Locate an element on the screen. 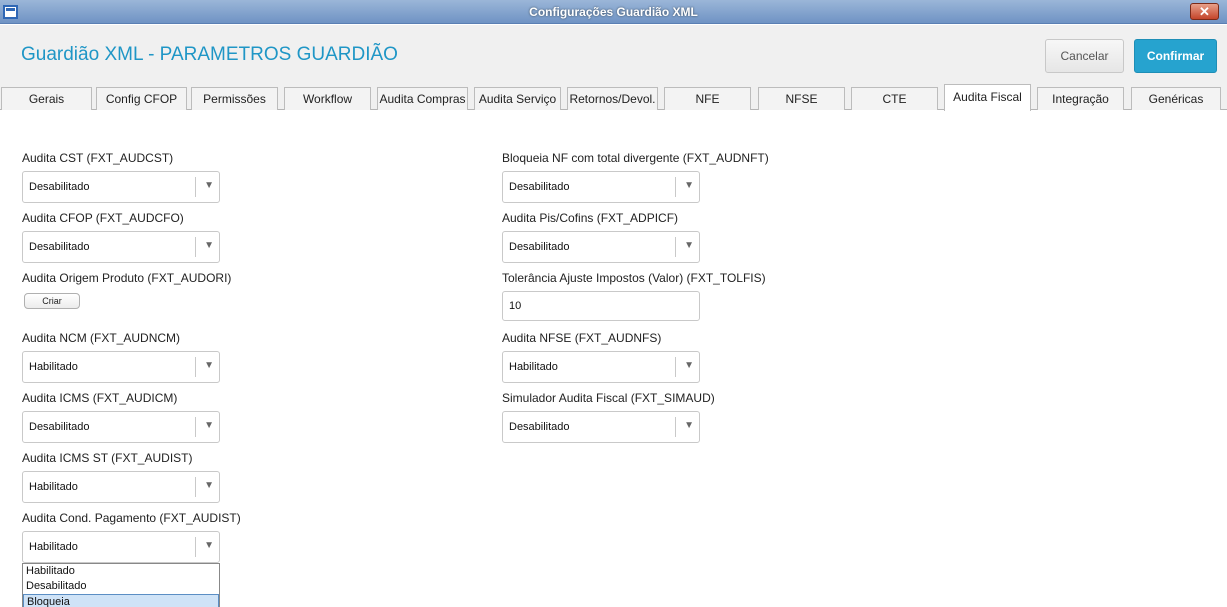 The height and width of the screenshot is (607, 1227). audnft-select: Desabilitado ▼ is located at coordinates (601, 187).